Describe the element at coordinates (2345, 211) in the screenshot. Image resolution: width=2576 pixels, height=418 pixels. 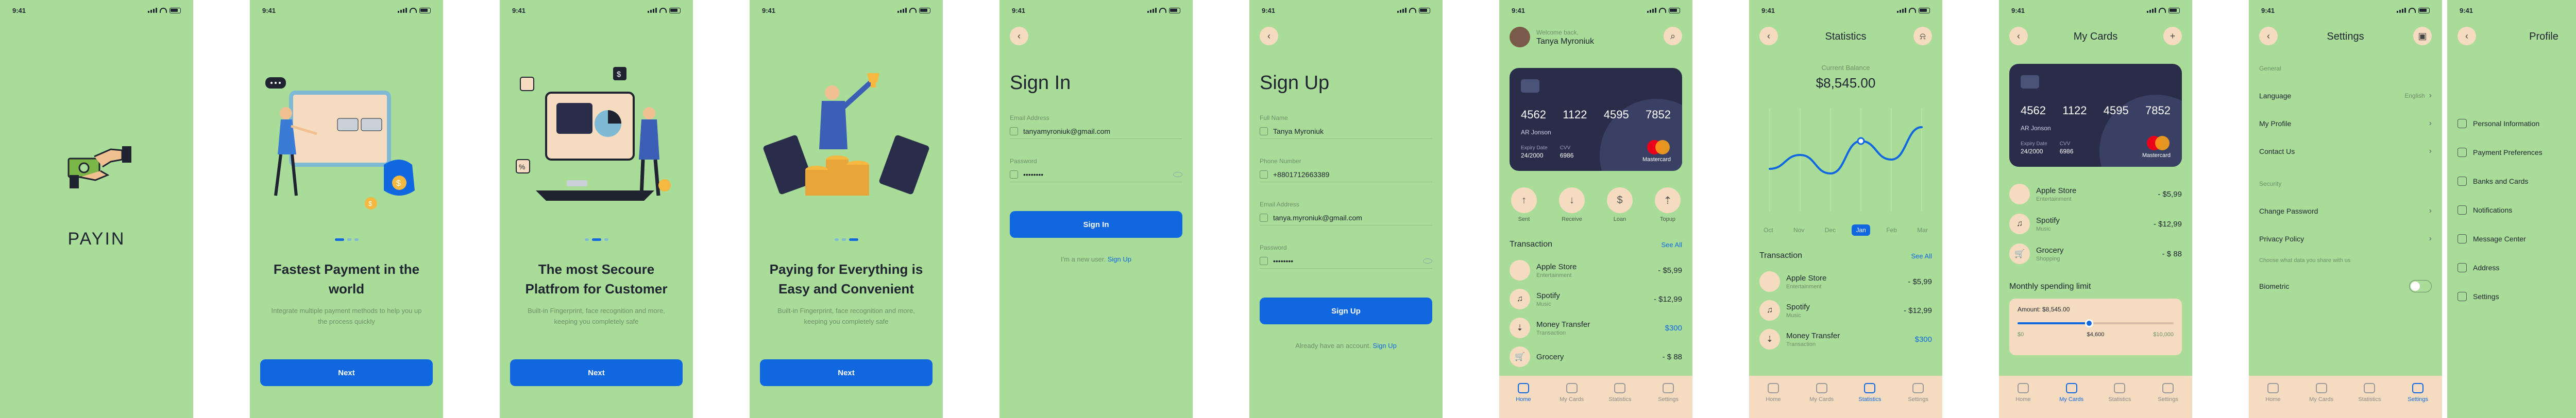
I see `change-password-row: Change Password ›` at that location.